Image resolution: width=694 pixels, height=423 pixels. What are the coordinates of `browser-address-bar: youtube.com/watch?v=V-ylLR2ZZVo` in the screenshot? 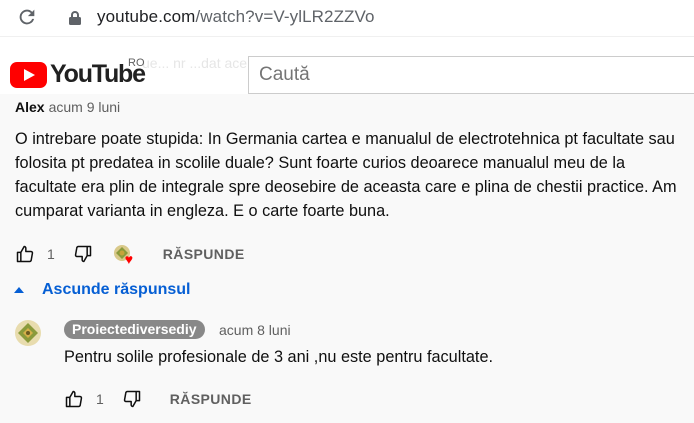 It's located at (347, 18).